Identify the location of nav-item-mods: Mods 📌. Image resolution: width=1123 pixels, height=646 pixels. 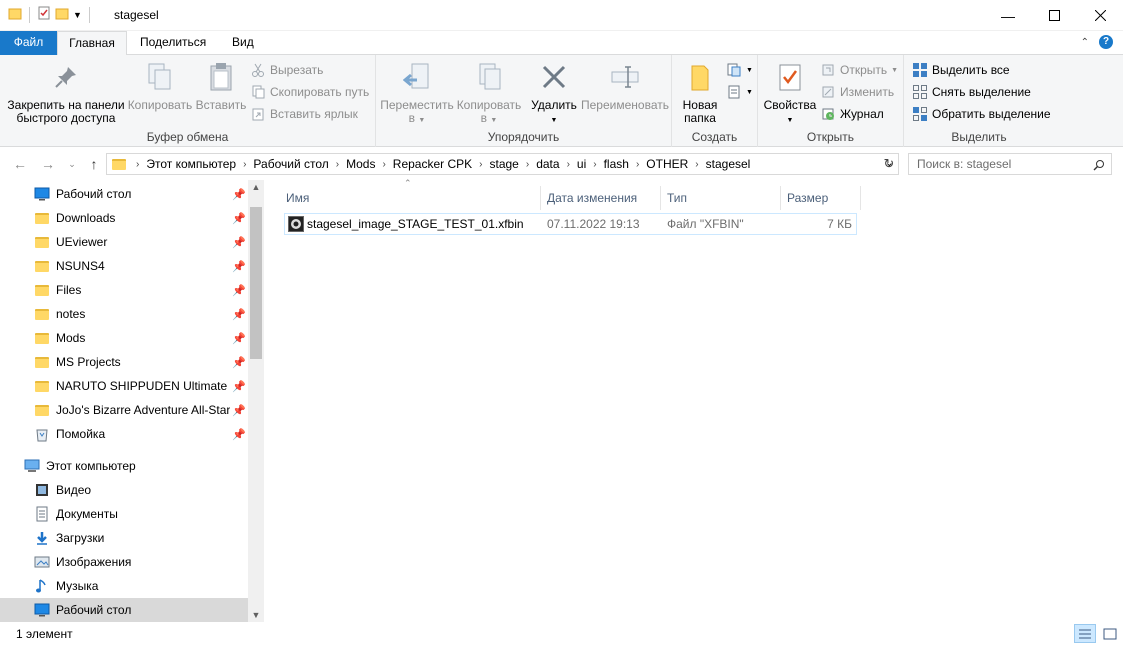
(124, 338).